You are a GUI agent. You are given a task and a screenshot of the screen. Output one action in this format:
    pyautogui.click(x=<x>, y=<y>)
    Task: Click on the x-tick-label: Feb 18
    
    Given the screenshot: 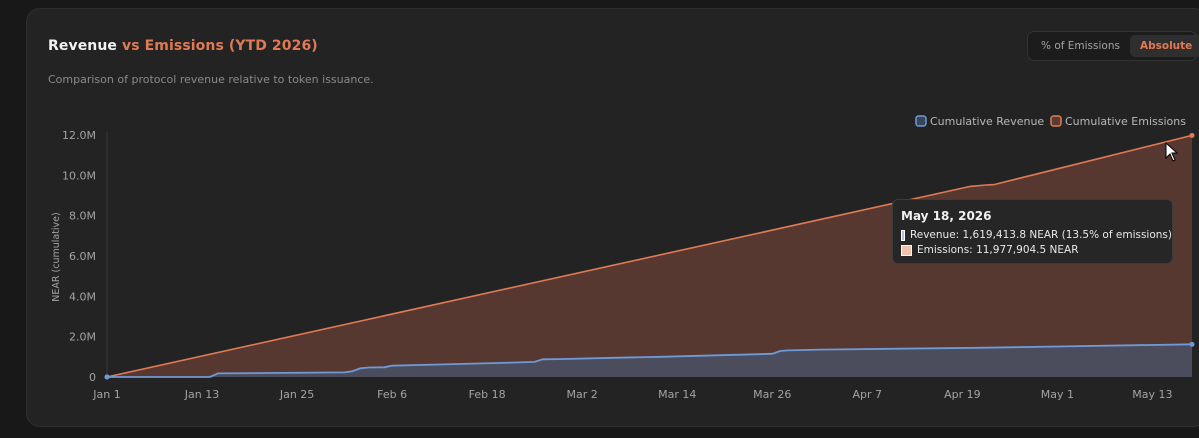 What is the action you would take?
    pyautogui.click(x=487, y=394)
    